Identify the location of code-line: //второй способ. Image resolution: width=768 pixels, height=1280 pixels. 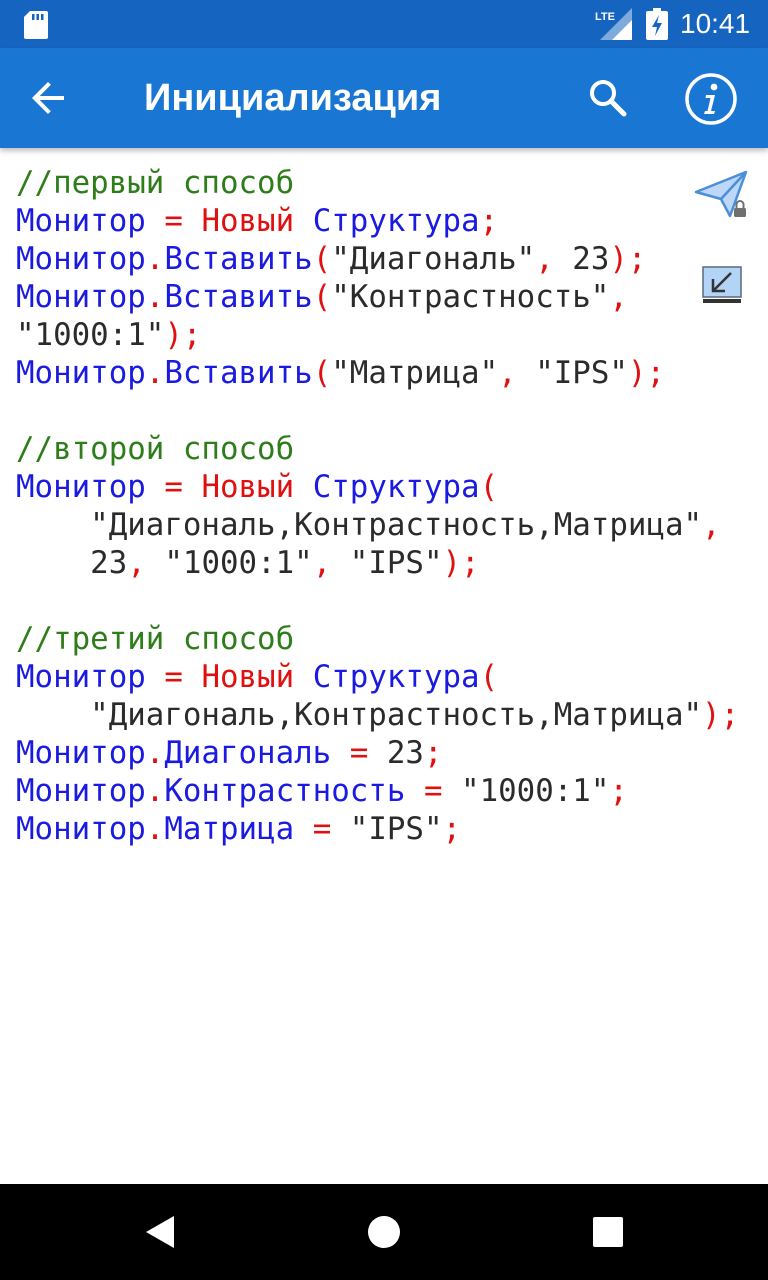
(392, 449).